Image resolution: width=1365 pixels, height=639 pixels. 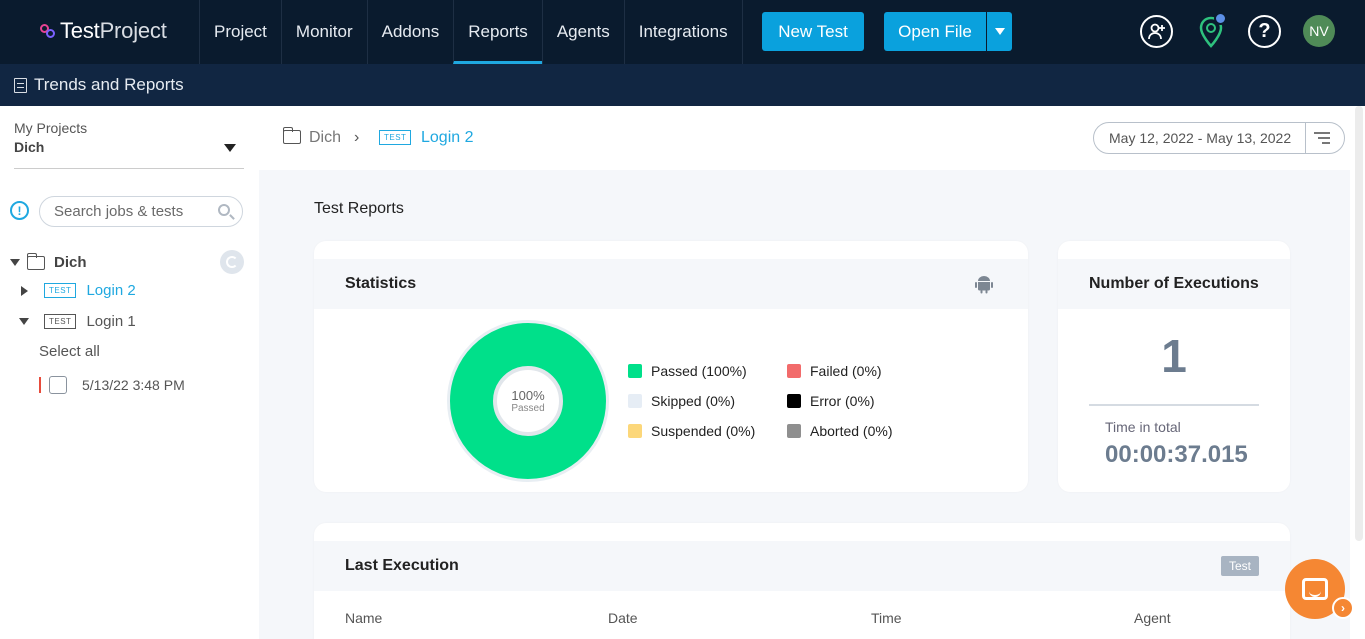 What do you see at coordinates (119, 211) in the screenshot?
I see `search-placeholder: Search jobs & tests` at bounding box center [119, 211].